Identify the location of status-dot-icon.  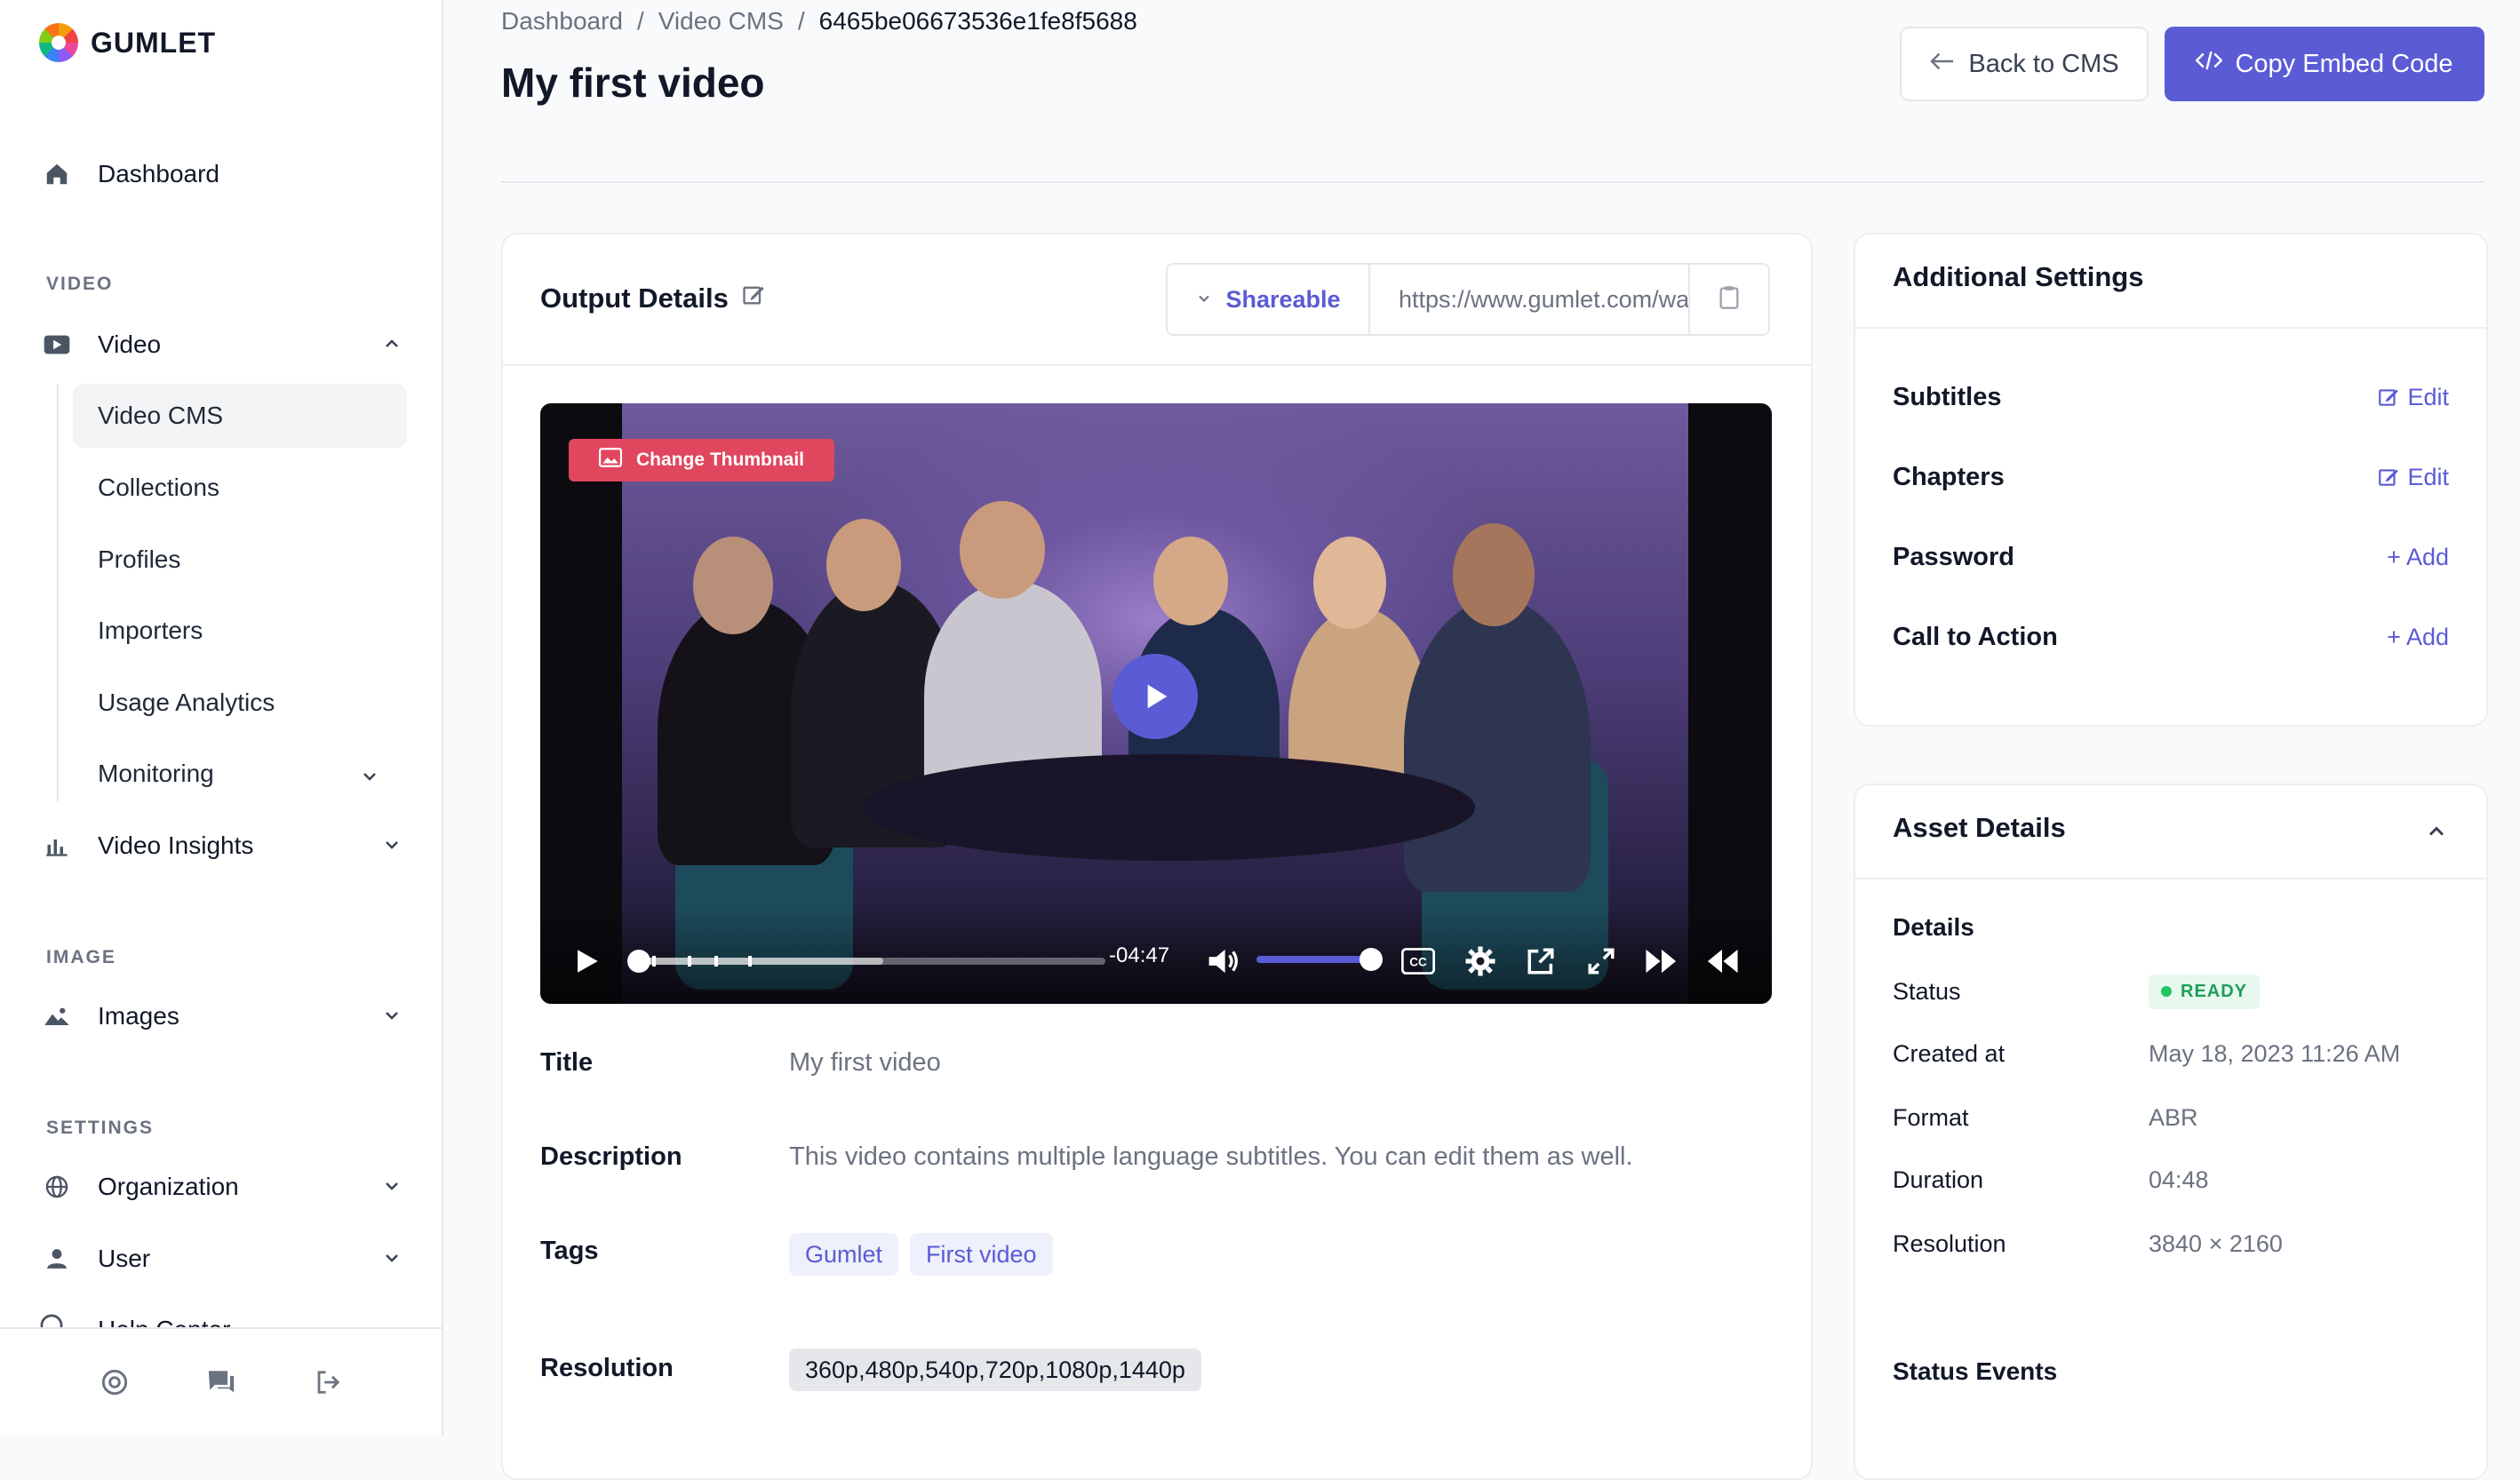
(2166, 991).